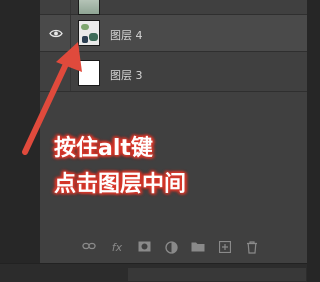 The width and height of the screenshot is (320, 282). Describe the element at coordinates (103, 148) in the screenshot. I see `annotation-line-1: 按住alt键` at that location.